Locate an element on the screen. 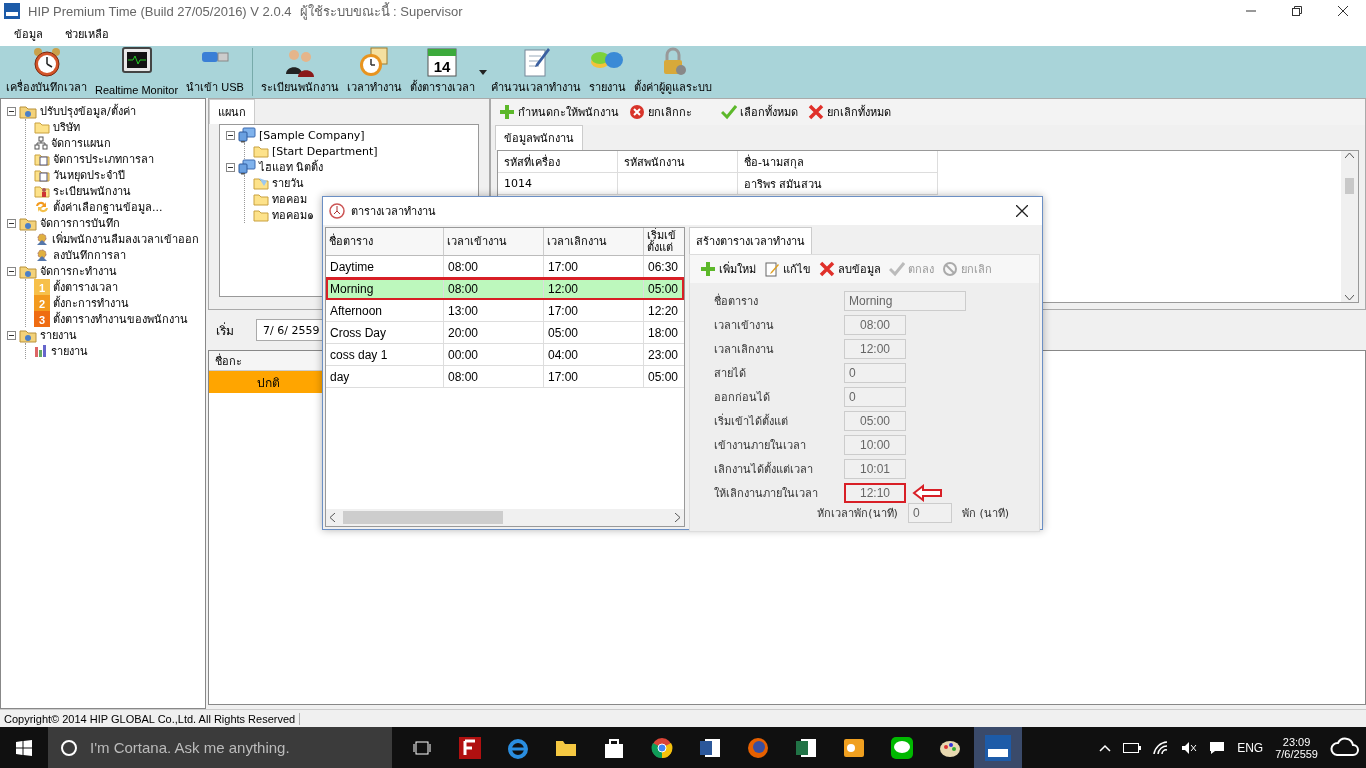 This screenshot has height=768, width=1366. table-cell: 17:00 is located at coordinates (594, 377).